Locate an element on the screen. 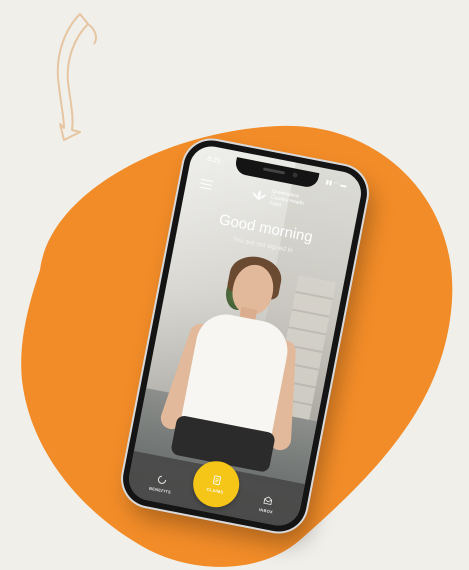 The height and width of the screenshot is (570, 469). camera-icon is located at coordinates (295, 175).